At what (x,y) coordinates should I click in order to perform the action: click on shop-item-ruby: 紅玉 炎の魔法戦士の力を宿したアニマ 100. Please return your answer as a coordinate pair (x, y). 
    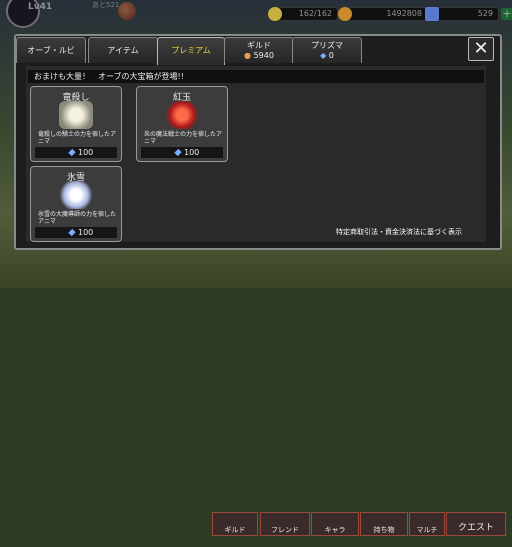
    Looking at the image, I should click on (182, 124).